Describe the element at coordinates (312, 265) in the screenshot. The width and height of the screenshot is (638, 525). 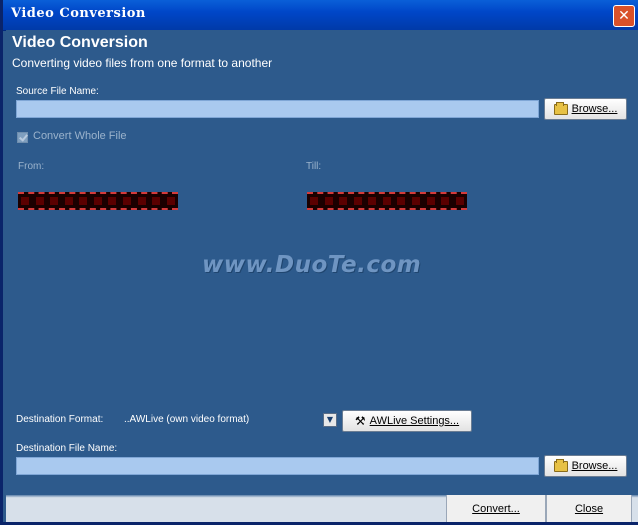
I see `watermark-text: www.DuoTe.com` at that location.